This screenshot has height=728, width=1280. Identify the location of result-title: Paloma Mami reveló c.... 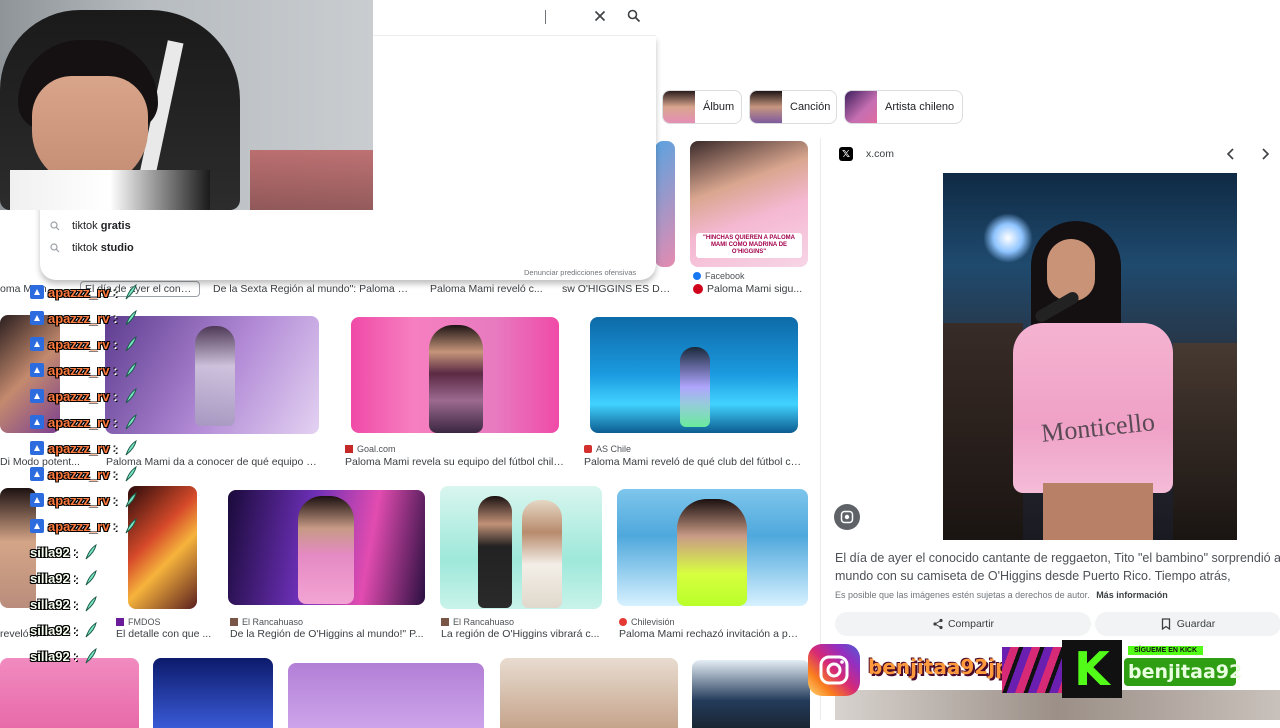
(490, 289).